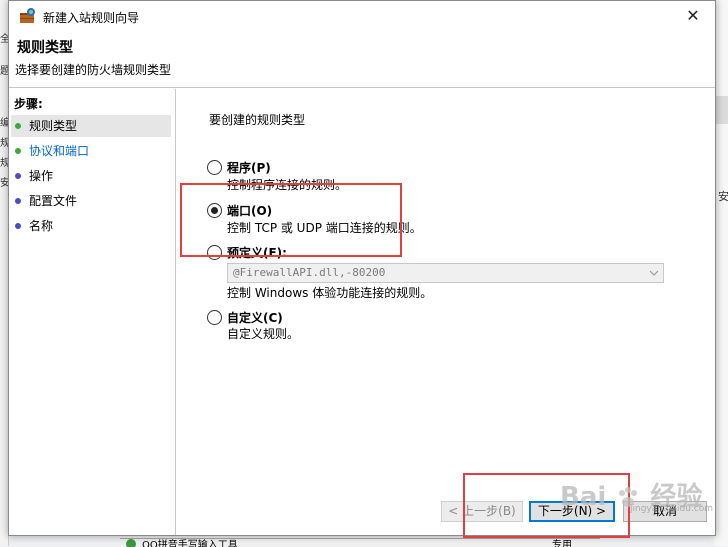 This screenshot has height=547, width=728. I want to click on close-icon: ✕, so click(693, 16).